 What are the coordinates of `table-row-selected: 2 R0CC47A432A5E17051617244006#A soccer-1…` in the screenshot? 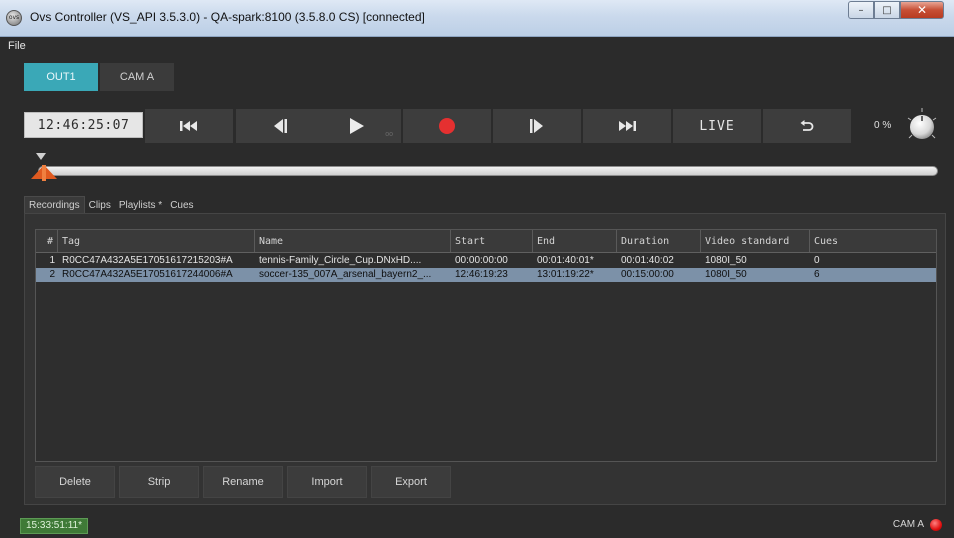 It's located at (486, 275).